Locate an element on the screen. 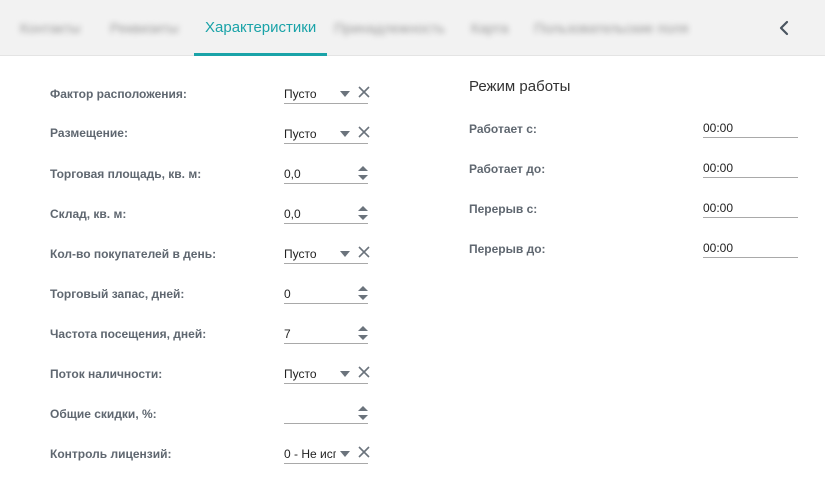 The width and height of the screenshot is (825, 496). customers-per-day-value: Пусто is located at coordinates (300, 254).